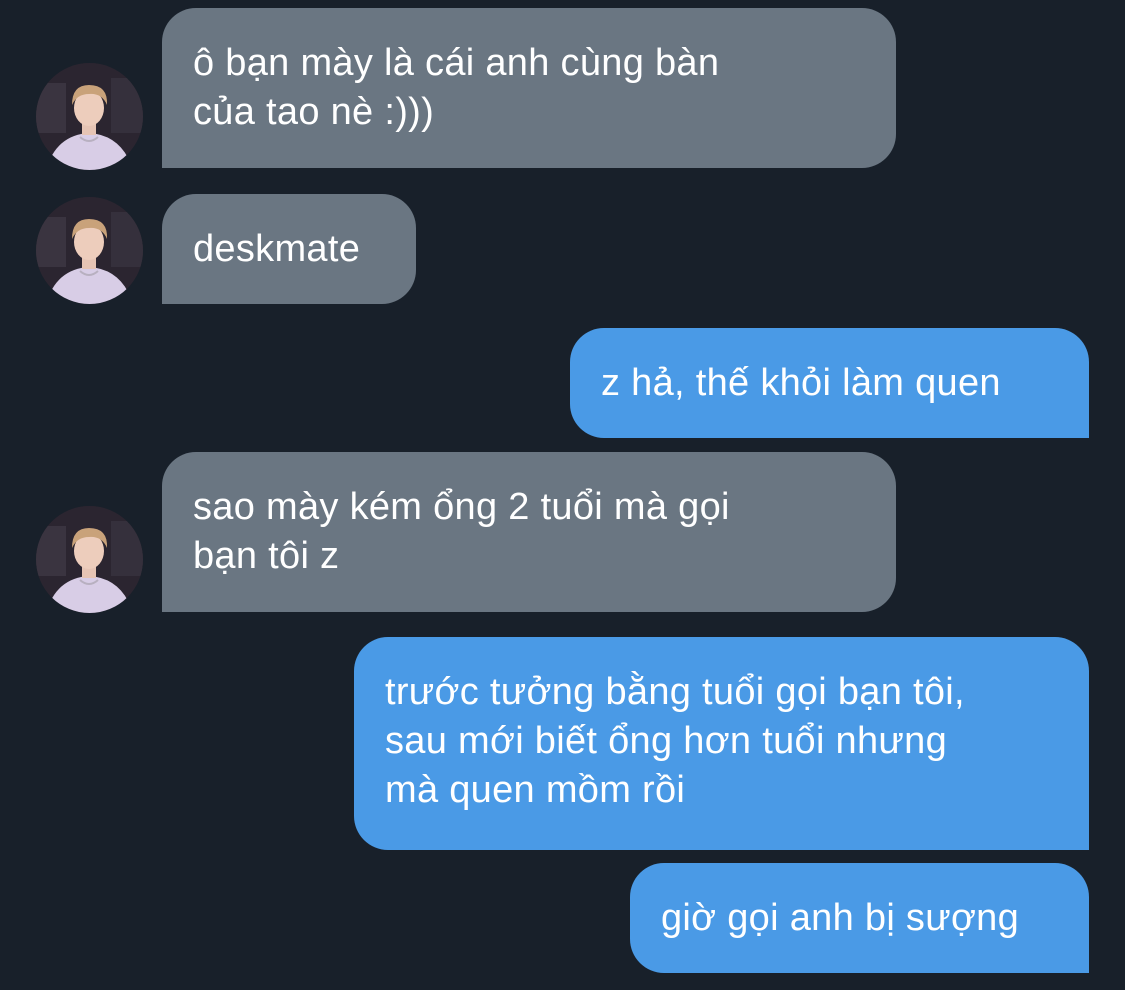  What do you see at coordinates (529, 532) in the screenshot?
I see `message-bubble-incoming: sao mày kém ổng 2 tuổi mà gọi bạn tôi z` at bounding box center [529, 532].